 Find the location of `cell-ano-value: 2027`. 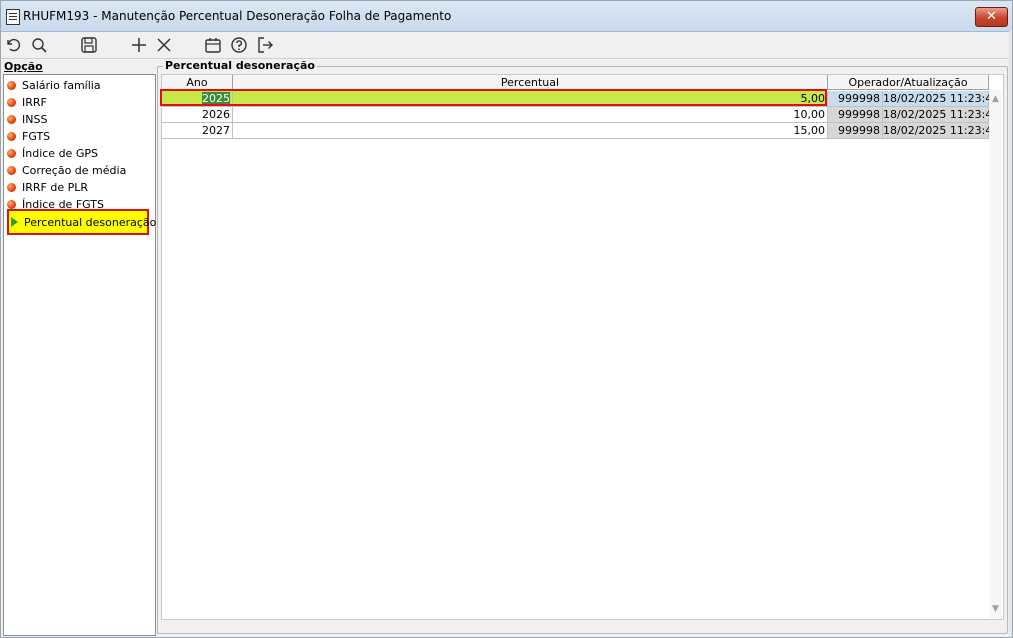

cell-ano-value: 2027 is located at coordinates (216, 130).